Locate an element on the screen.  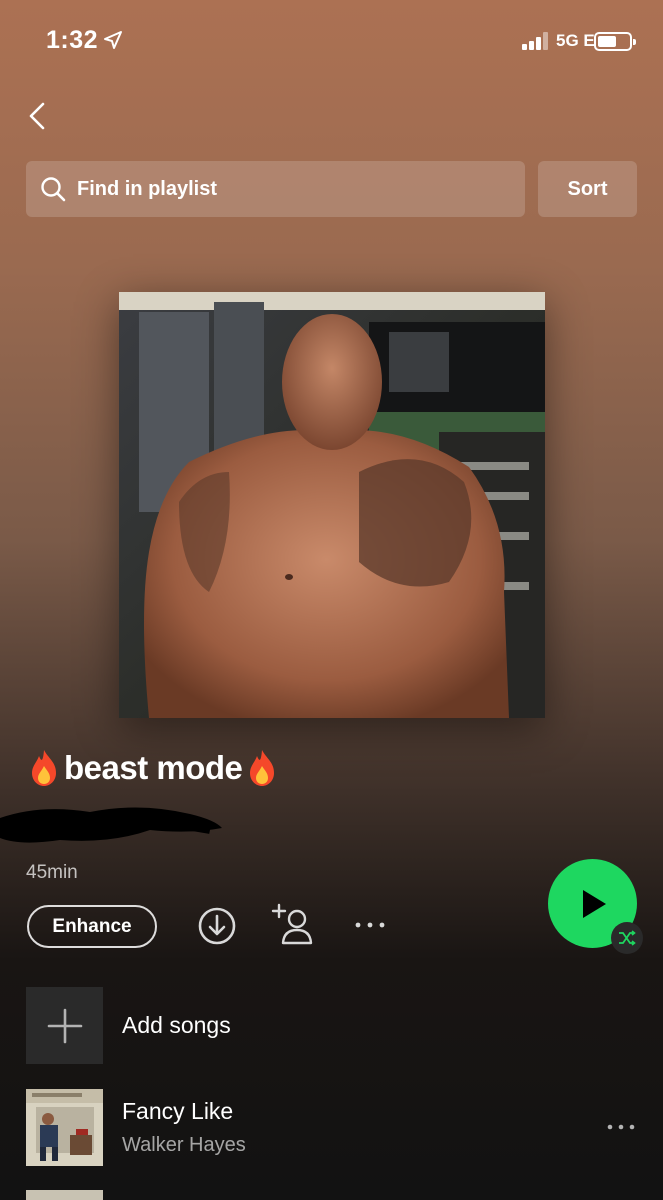
track-row: Fancy Like Walker Hayes is located at coordinates (331, 1127).